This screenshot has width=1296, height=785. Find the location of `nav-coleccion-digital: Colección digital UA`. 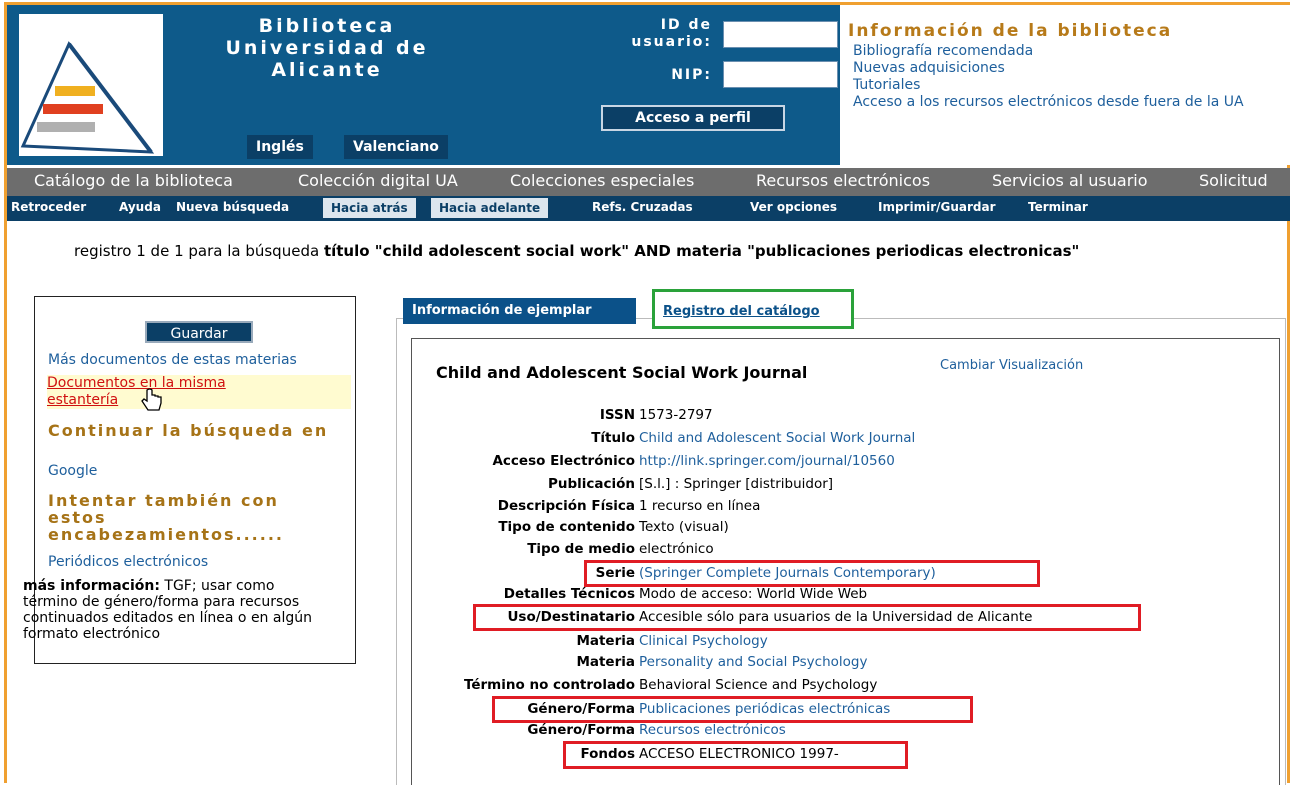

nav-coleccion-digital: Colección digital UA is located at coordinates (378, 180).